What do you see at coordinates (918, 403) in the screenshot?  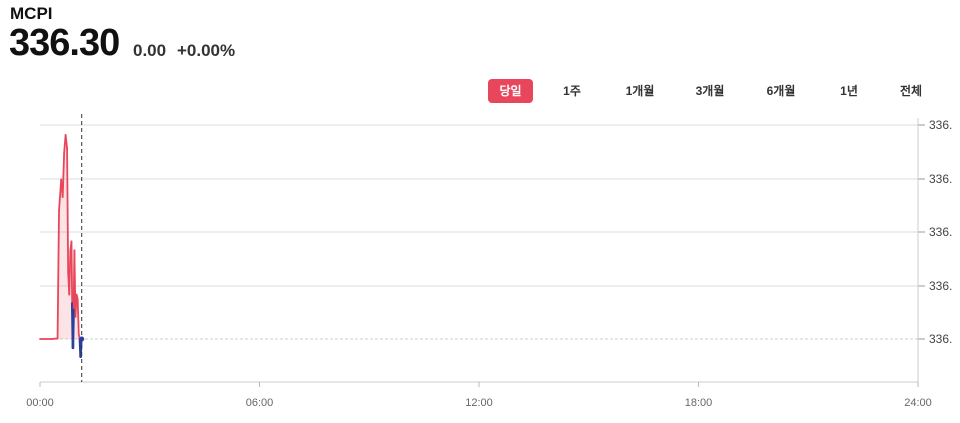 I see `x-tick-label: 24:00` at bounding box center [918, 403].